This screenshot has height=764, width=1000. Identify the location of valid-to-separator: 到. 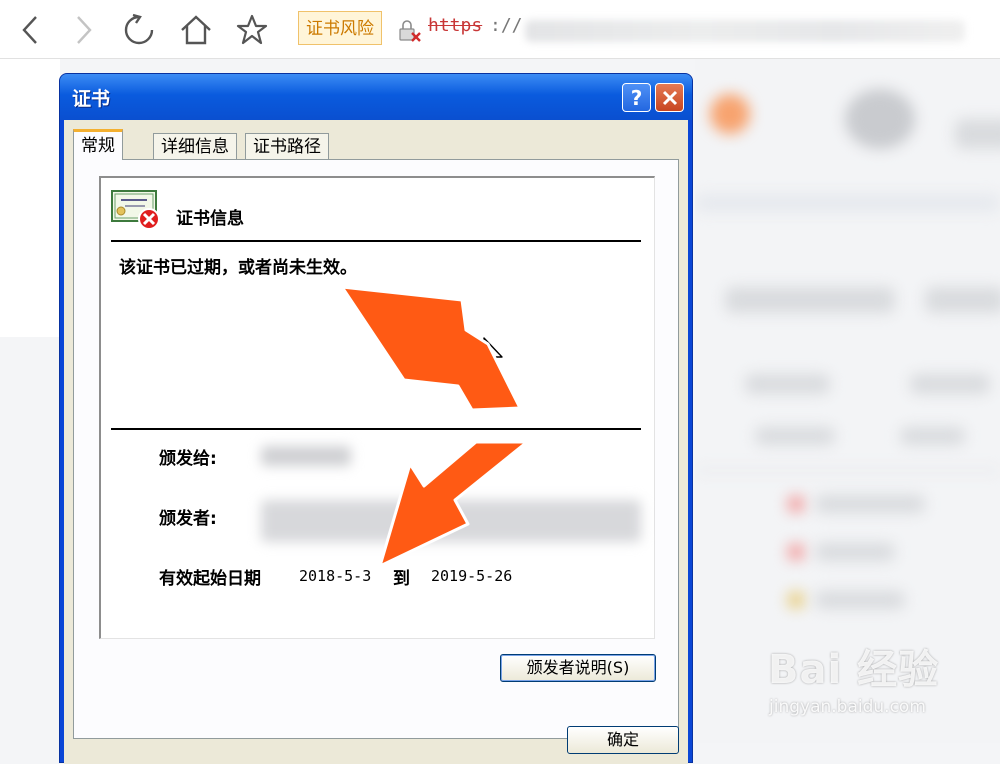
(401, 579).